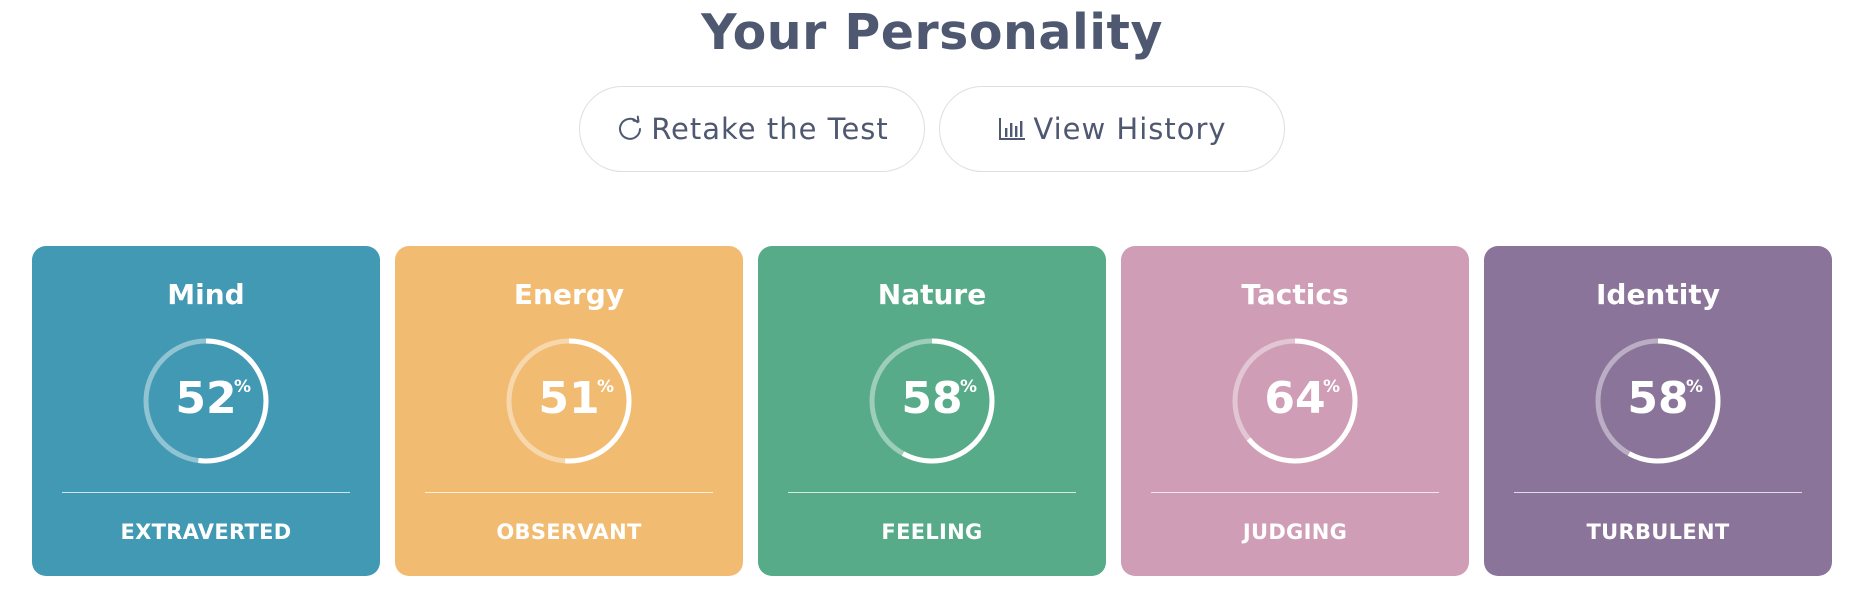 This screenshot has height=592, width=1854. I want to click on retake-test-label: Retake the Test, so click(770, 129).